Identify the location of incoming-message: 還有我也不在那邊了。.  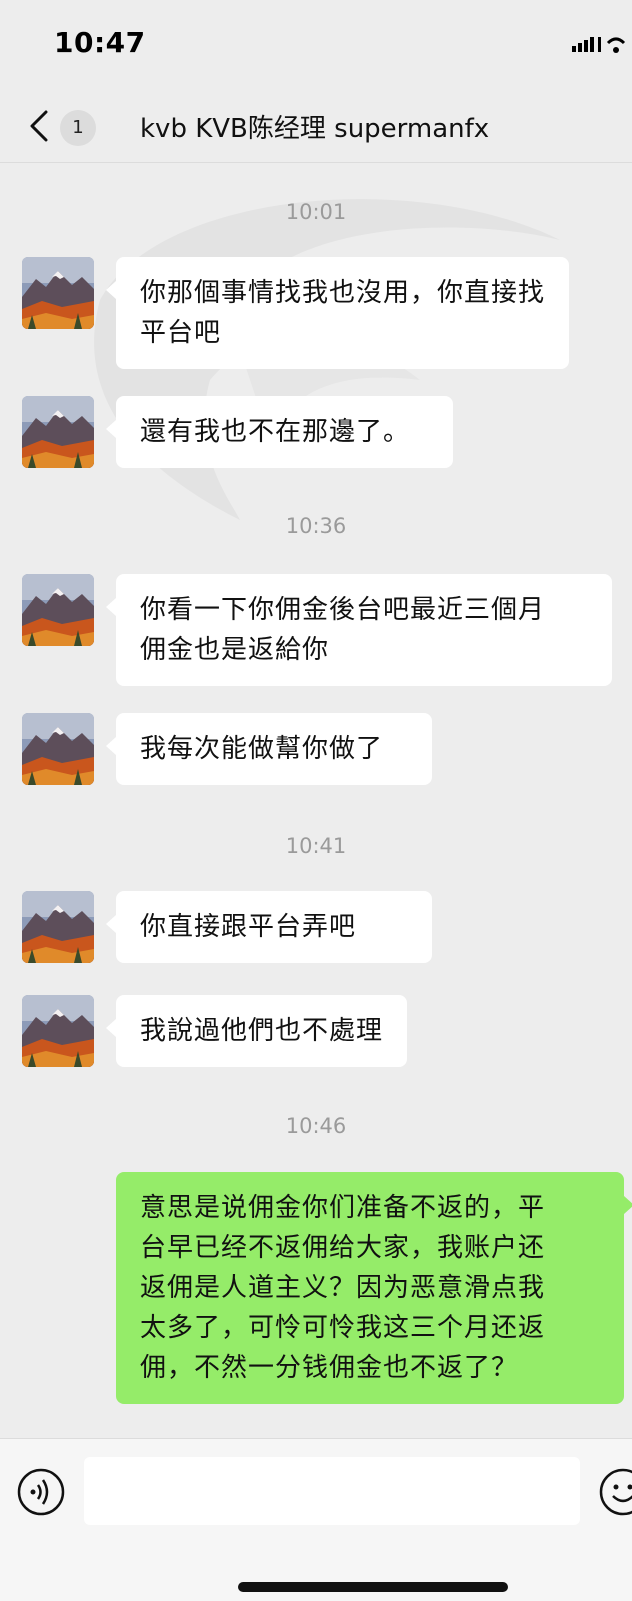
(284, 432).